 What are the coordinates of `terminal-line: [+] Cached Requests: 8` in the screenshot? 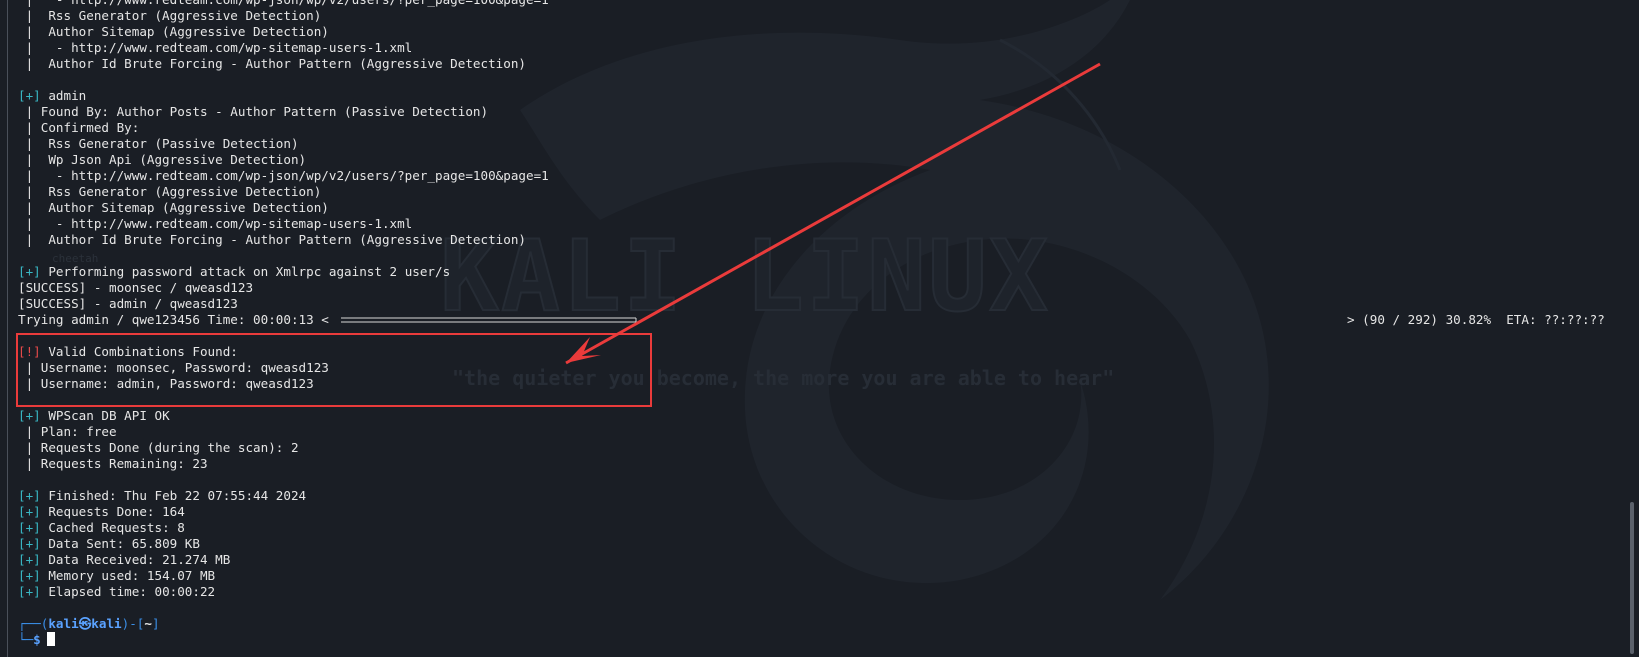 It's located at (101, 528).